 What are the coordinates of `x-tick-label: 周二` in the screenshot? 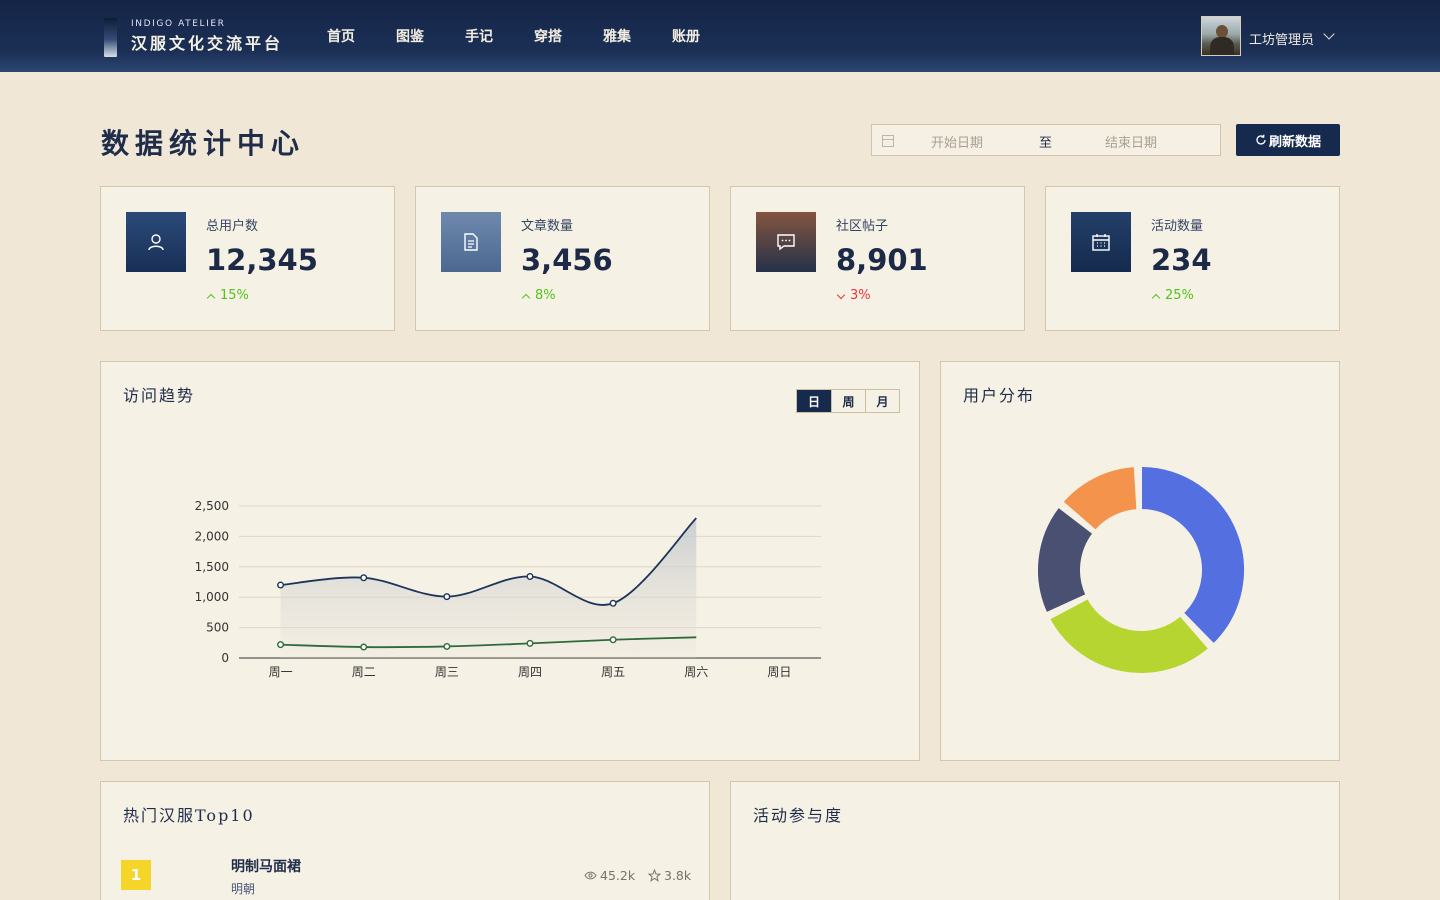 It's located at (364, 672).